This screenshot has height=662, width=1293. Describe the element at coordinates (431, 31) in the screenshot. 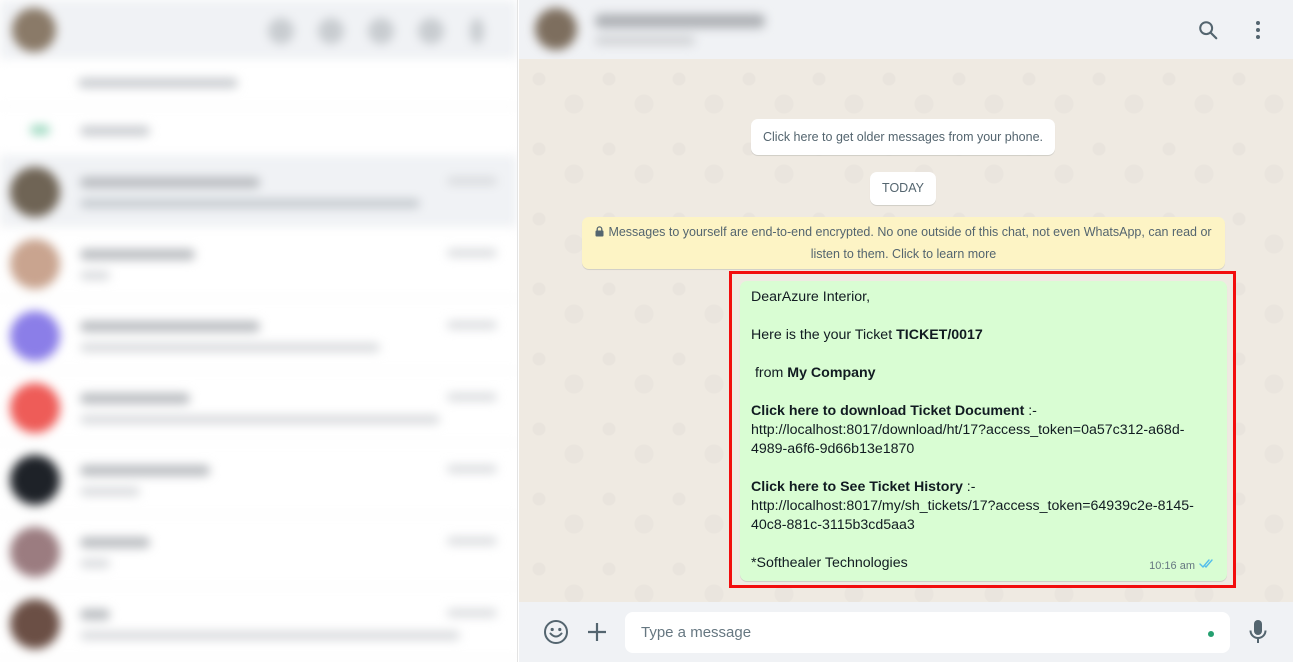

I see `new-chat-icon` at that location.